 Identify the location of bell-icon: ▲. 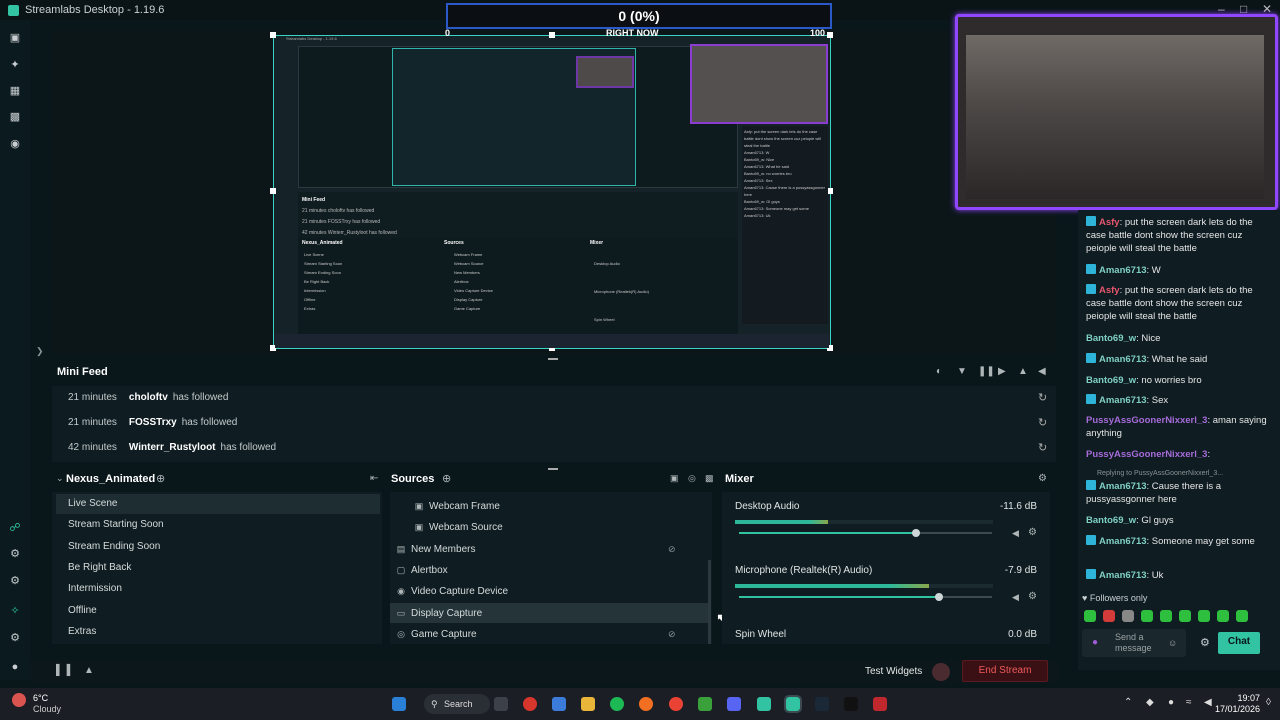
(1023, 371).